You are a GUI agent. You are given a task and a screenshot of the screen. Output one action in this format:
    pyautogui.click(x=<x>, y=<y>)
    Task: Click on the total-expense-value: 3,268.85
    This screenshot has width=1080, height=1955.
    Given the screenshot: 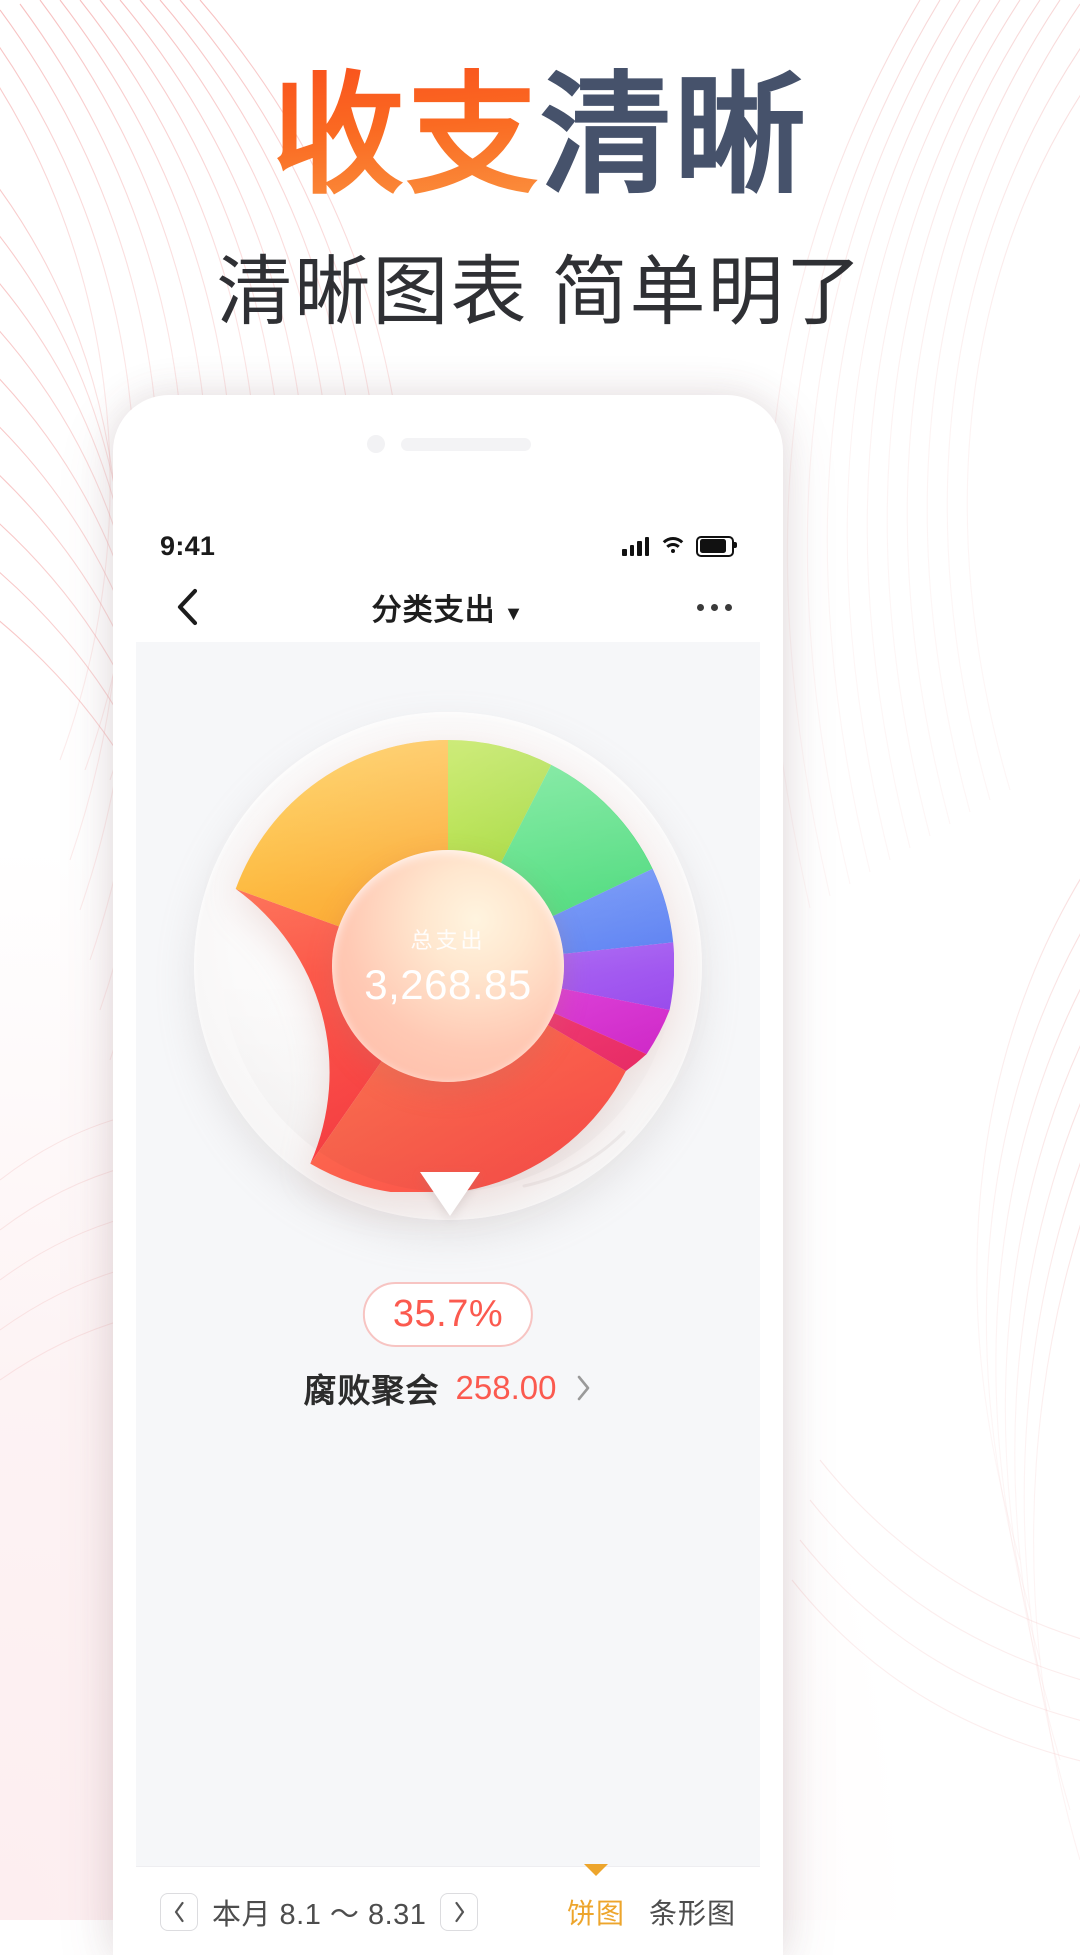 What is the action you would take?
    pyautogui.click(x=448, y=984)
    